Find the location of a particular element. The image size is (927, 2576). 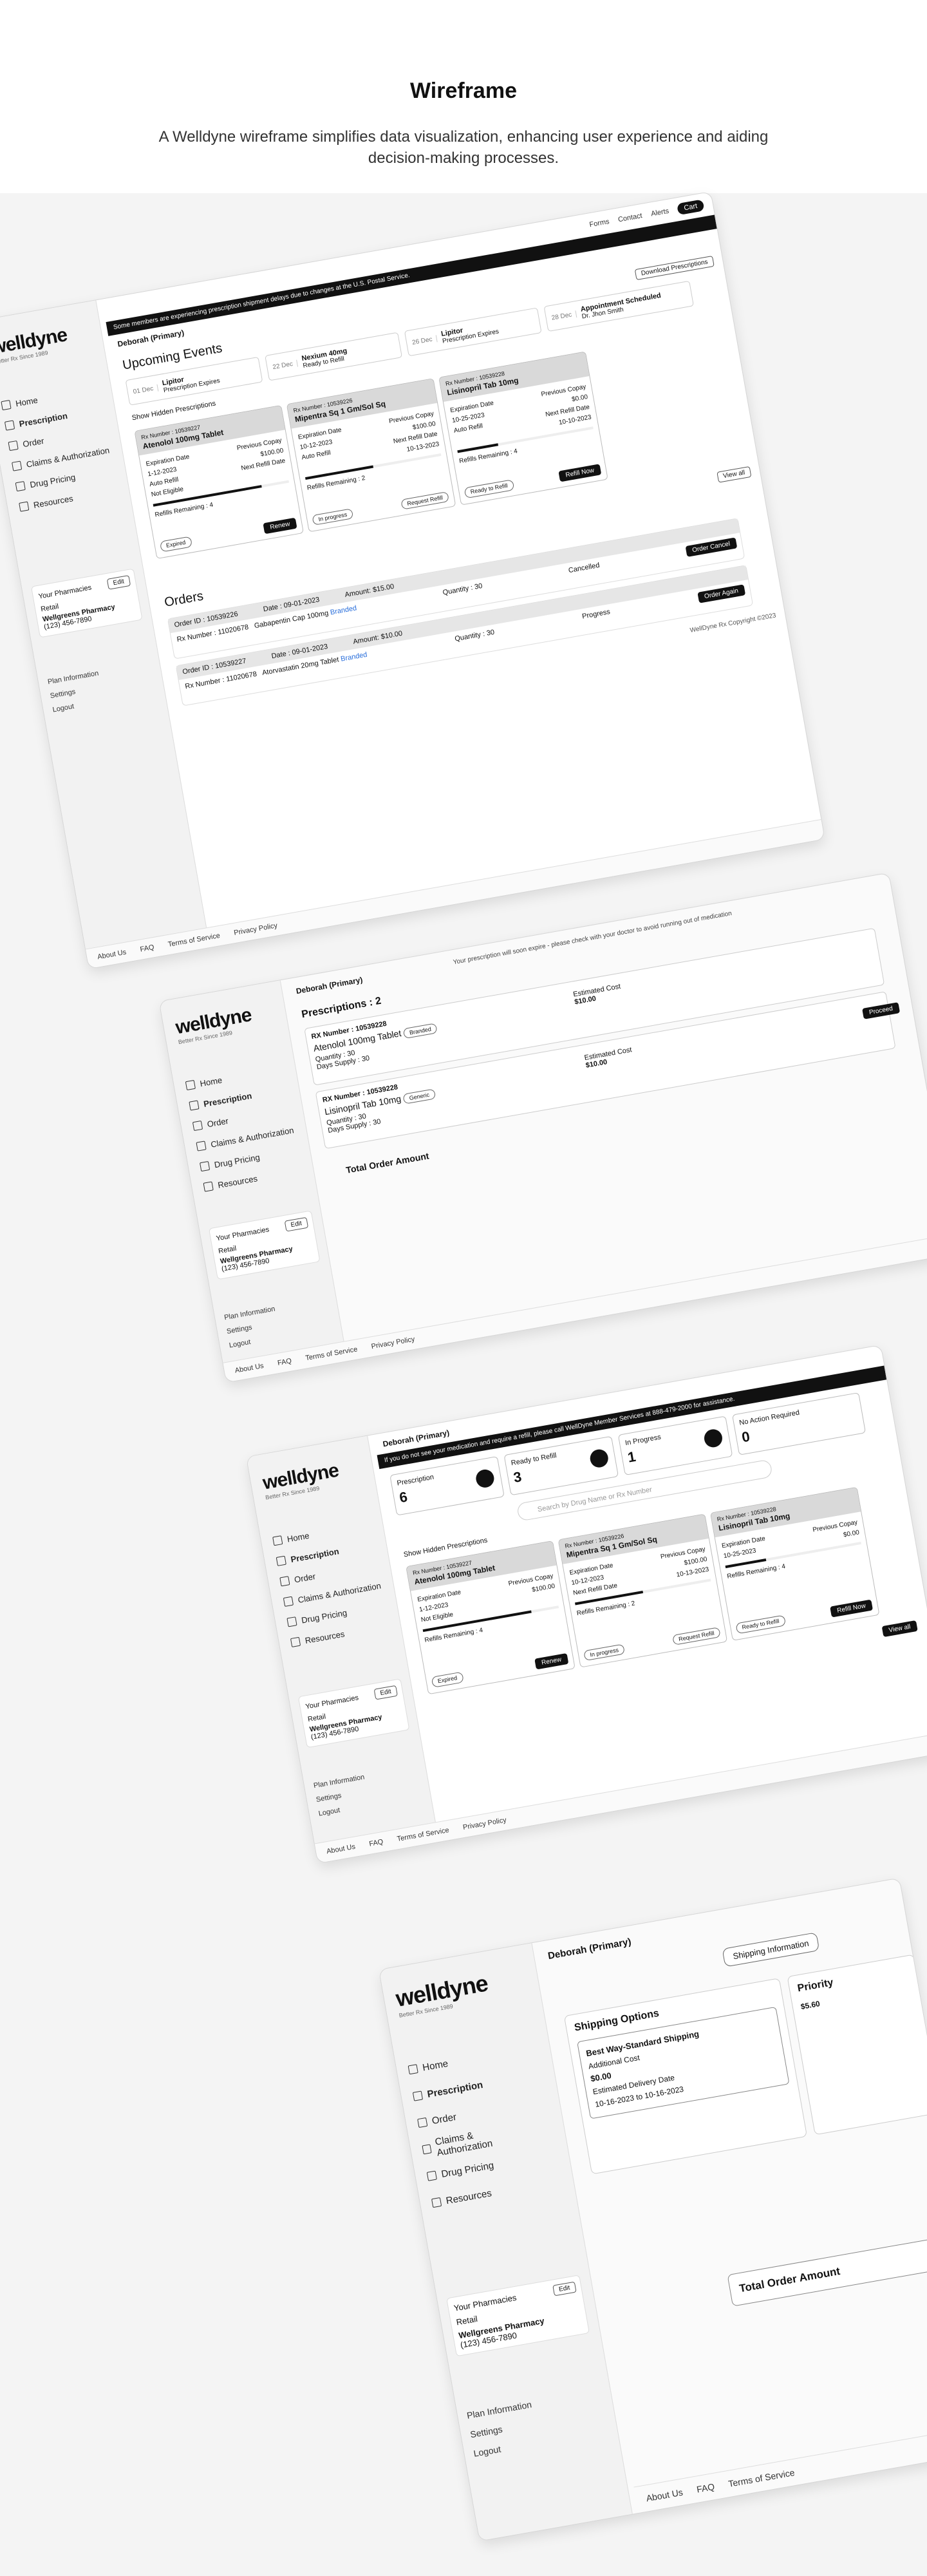

copyright: WellDyne Rx Copyright ©2023 is located at coordinates (733, 623).